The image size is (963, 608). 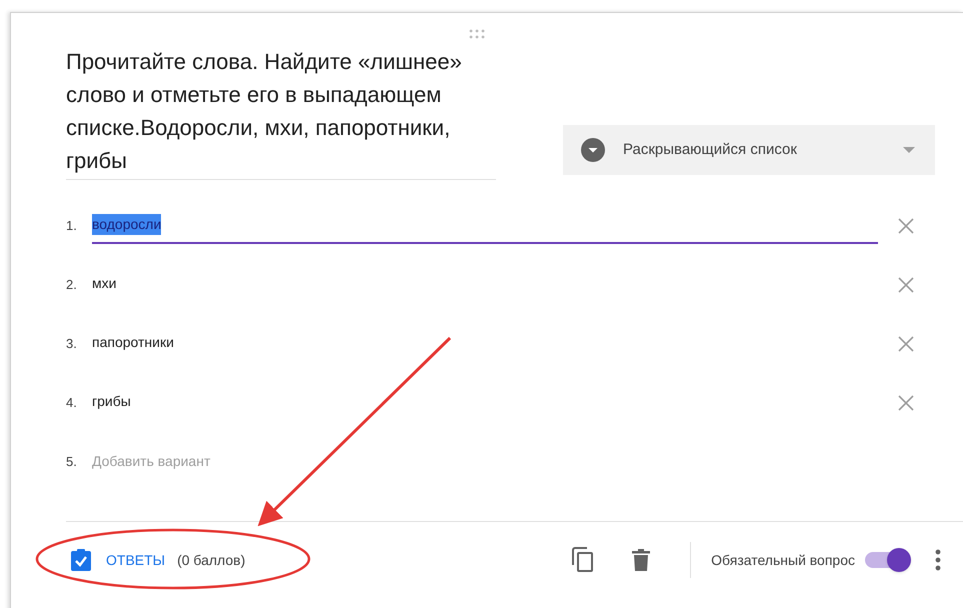 I want to click on option-field: мхи, so click(x=485, y=284).